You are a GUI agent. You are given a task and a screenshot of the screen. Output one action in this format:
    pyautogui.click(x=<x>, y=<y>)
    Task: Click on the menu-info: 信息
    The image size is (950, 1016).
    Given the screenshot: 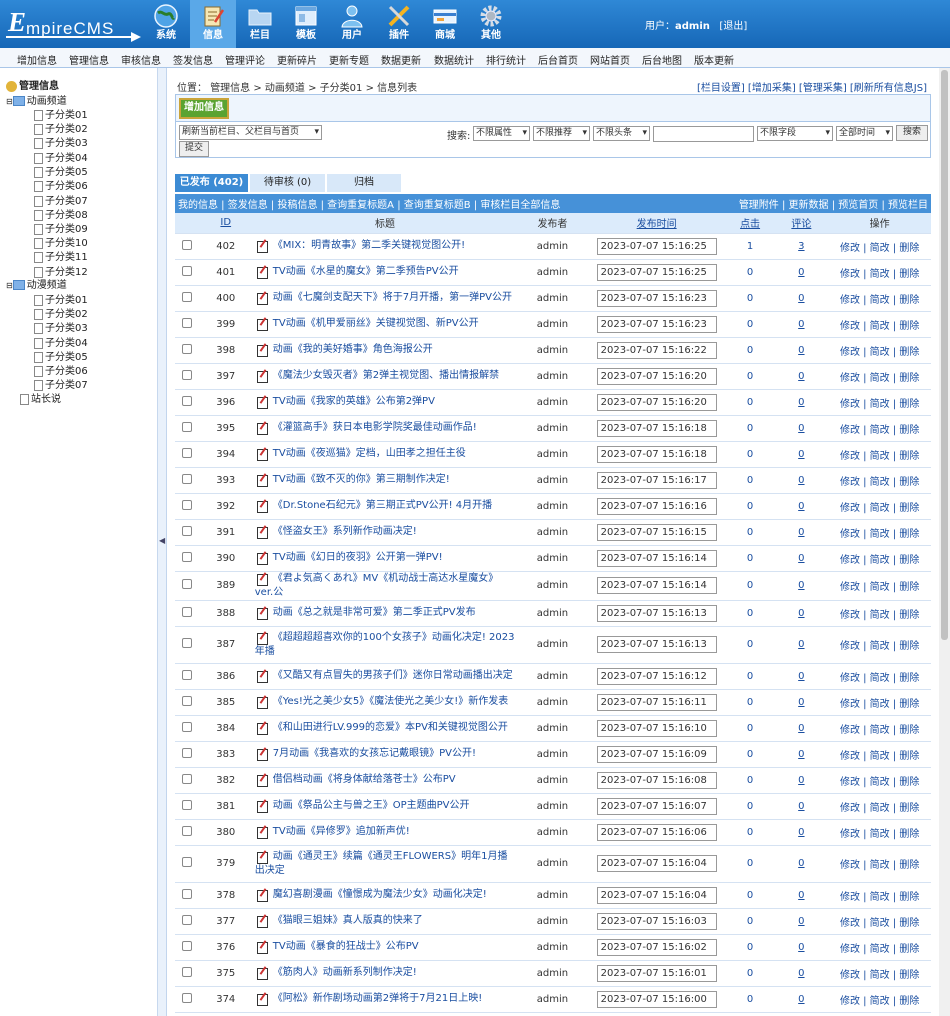 What is the action you would take?
    pyautogui.click(x=213, y=24)
    